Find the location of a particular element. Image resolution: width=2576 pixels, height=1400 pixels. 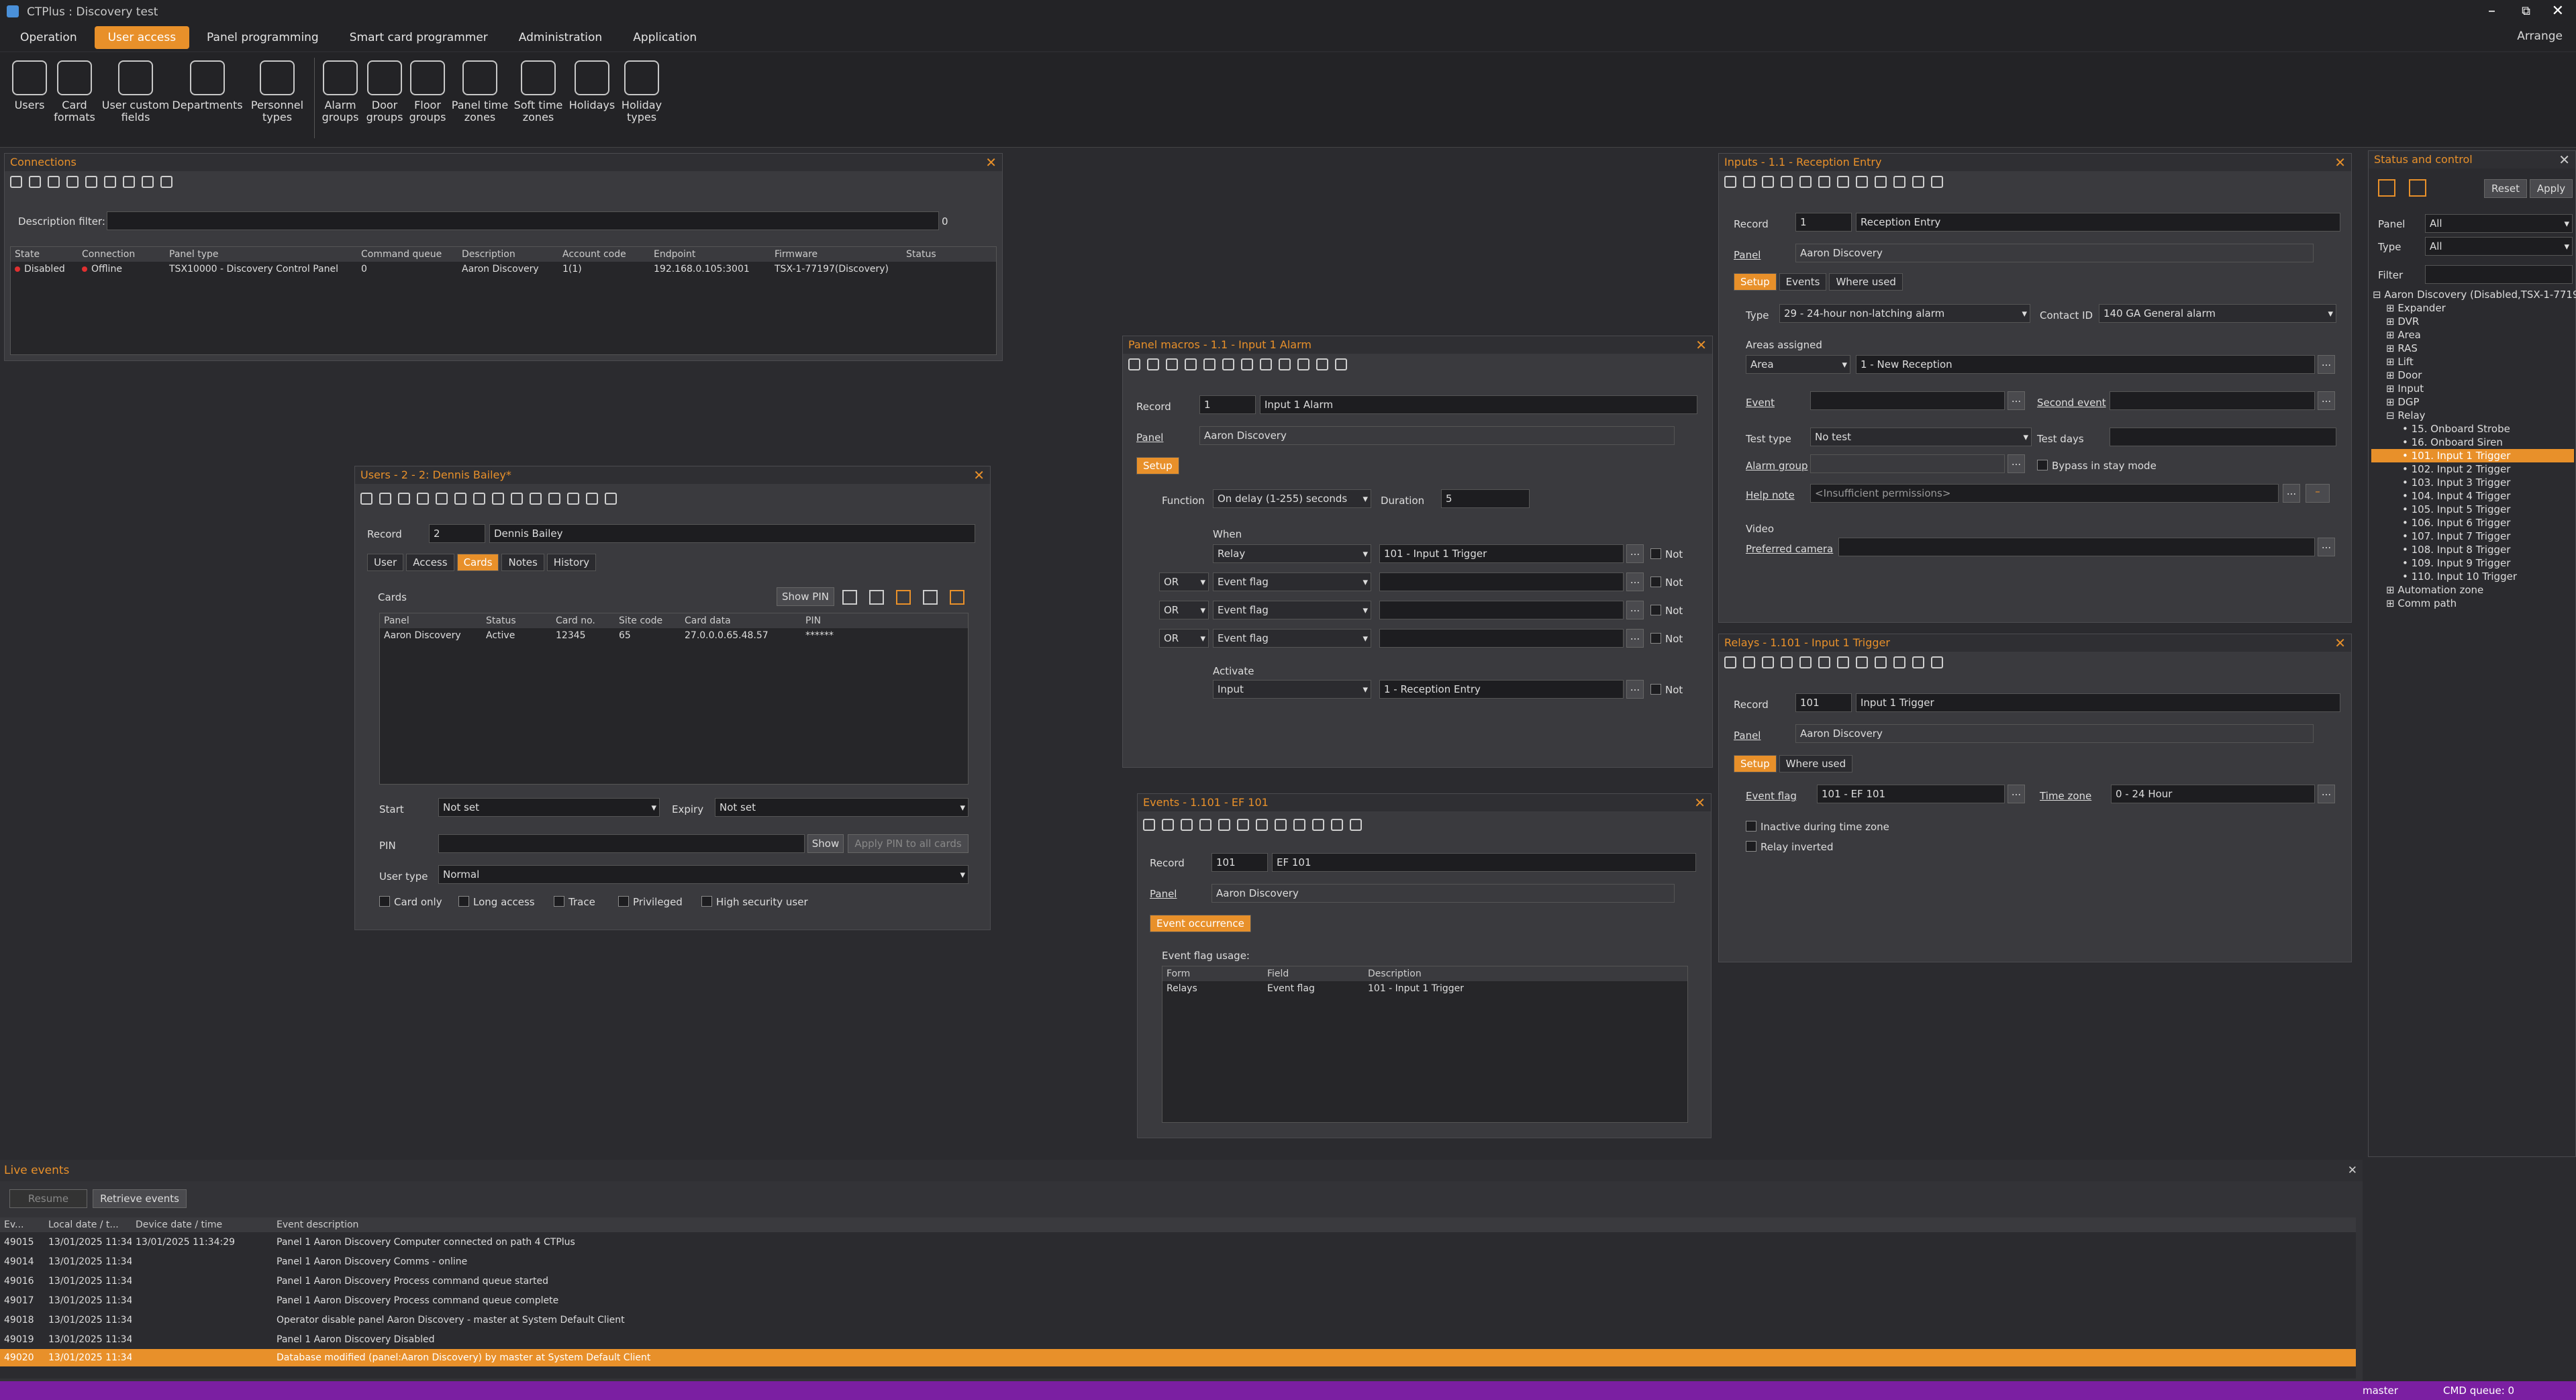

print-icon is located at coordinates (1356, 825).